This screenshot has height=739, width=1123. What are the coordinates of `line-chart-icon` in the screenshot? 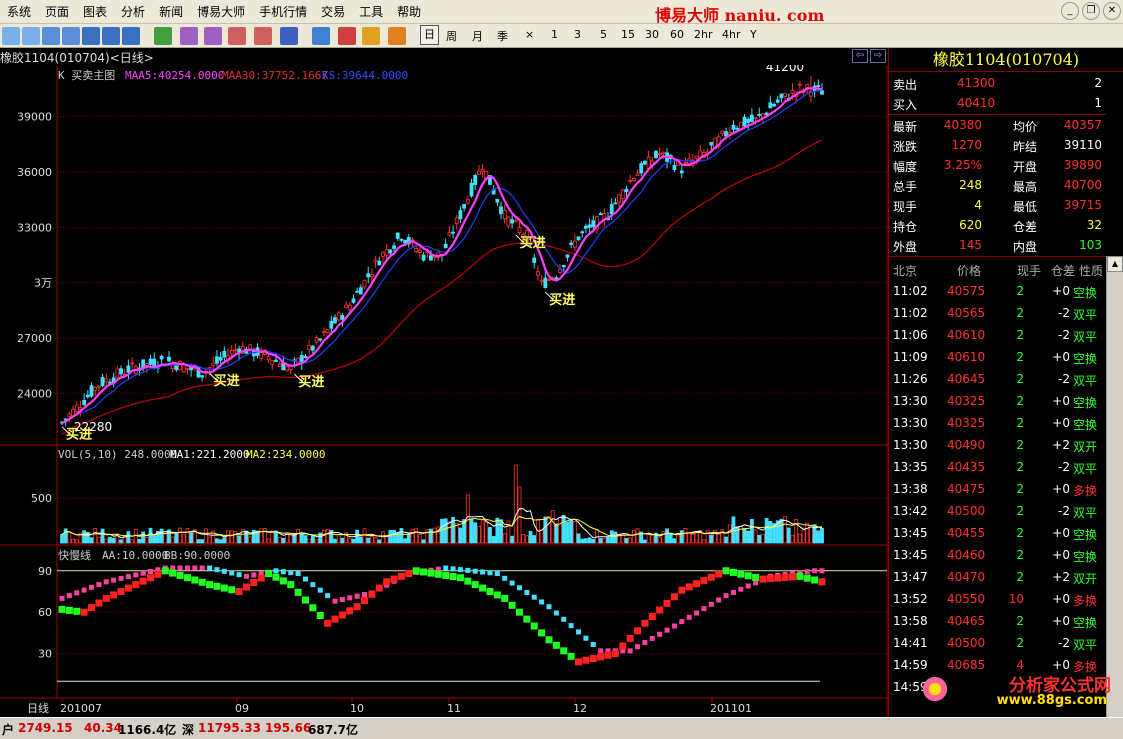 It's located at (31, 36).